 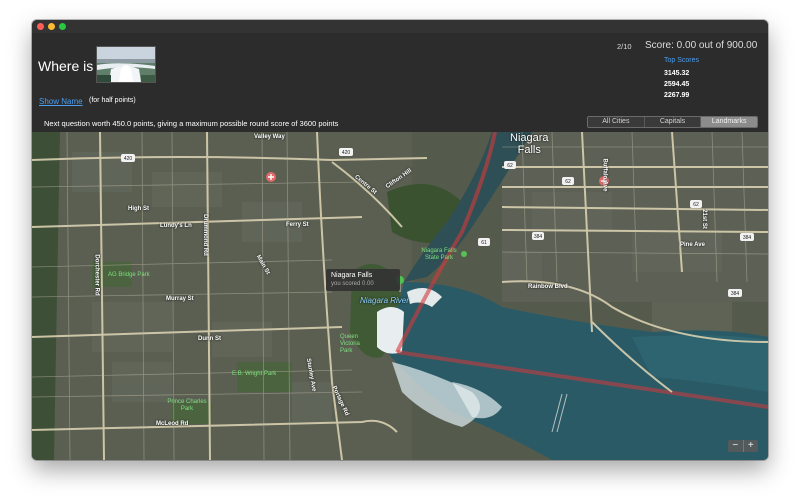 I want to click on top-score-item: 2267.99, so click(x=677, y=95).